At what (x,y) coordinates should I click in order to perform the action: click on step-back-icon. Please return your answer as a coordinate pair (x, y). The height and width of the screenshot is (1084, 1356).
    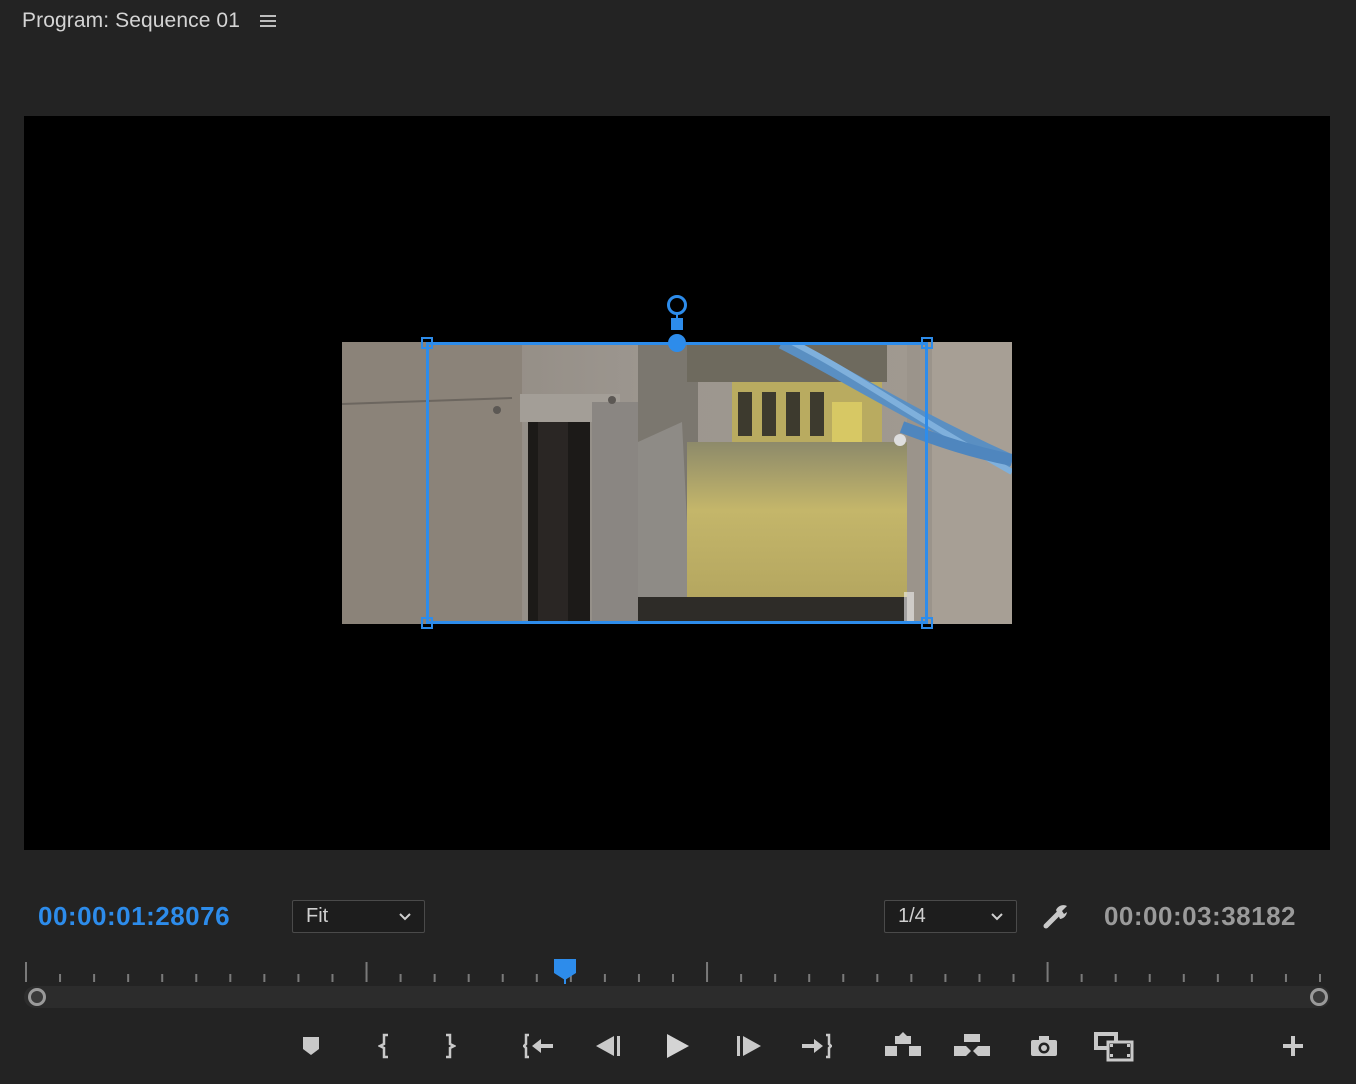
    Looking at the image, I should click on (608, 1046).